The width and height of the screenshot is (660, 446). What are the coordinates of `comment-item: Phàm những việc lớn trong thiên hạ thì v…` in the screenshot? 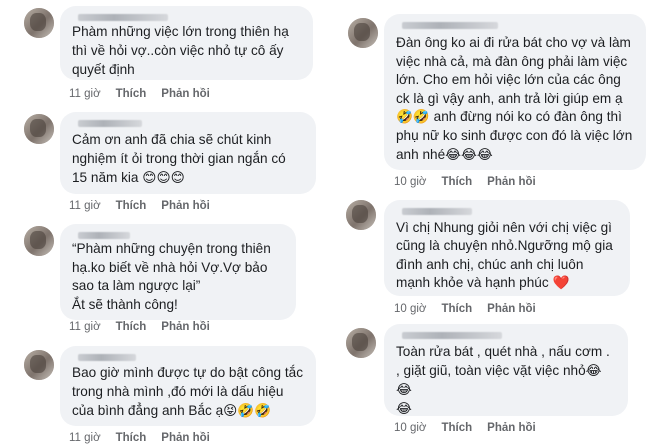 It's located at (160, 53).